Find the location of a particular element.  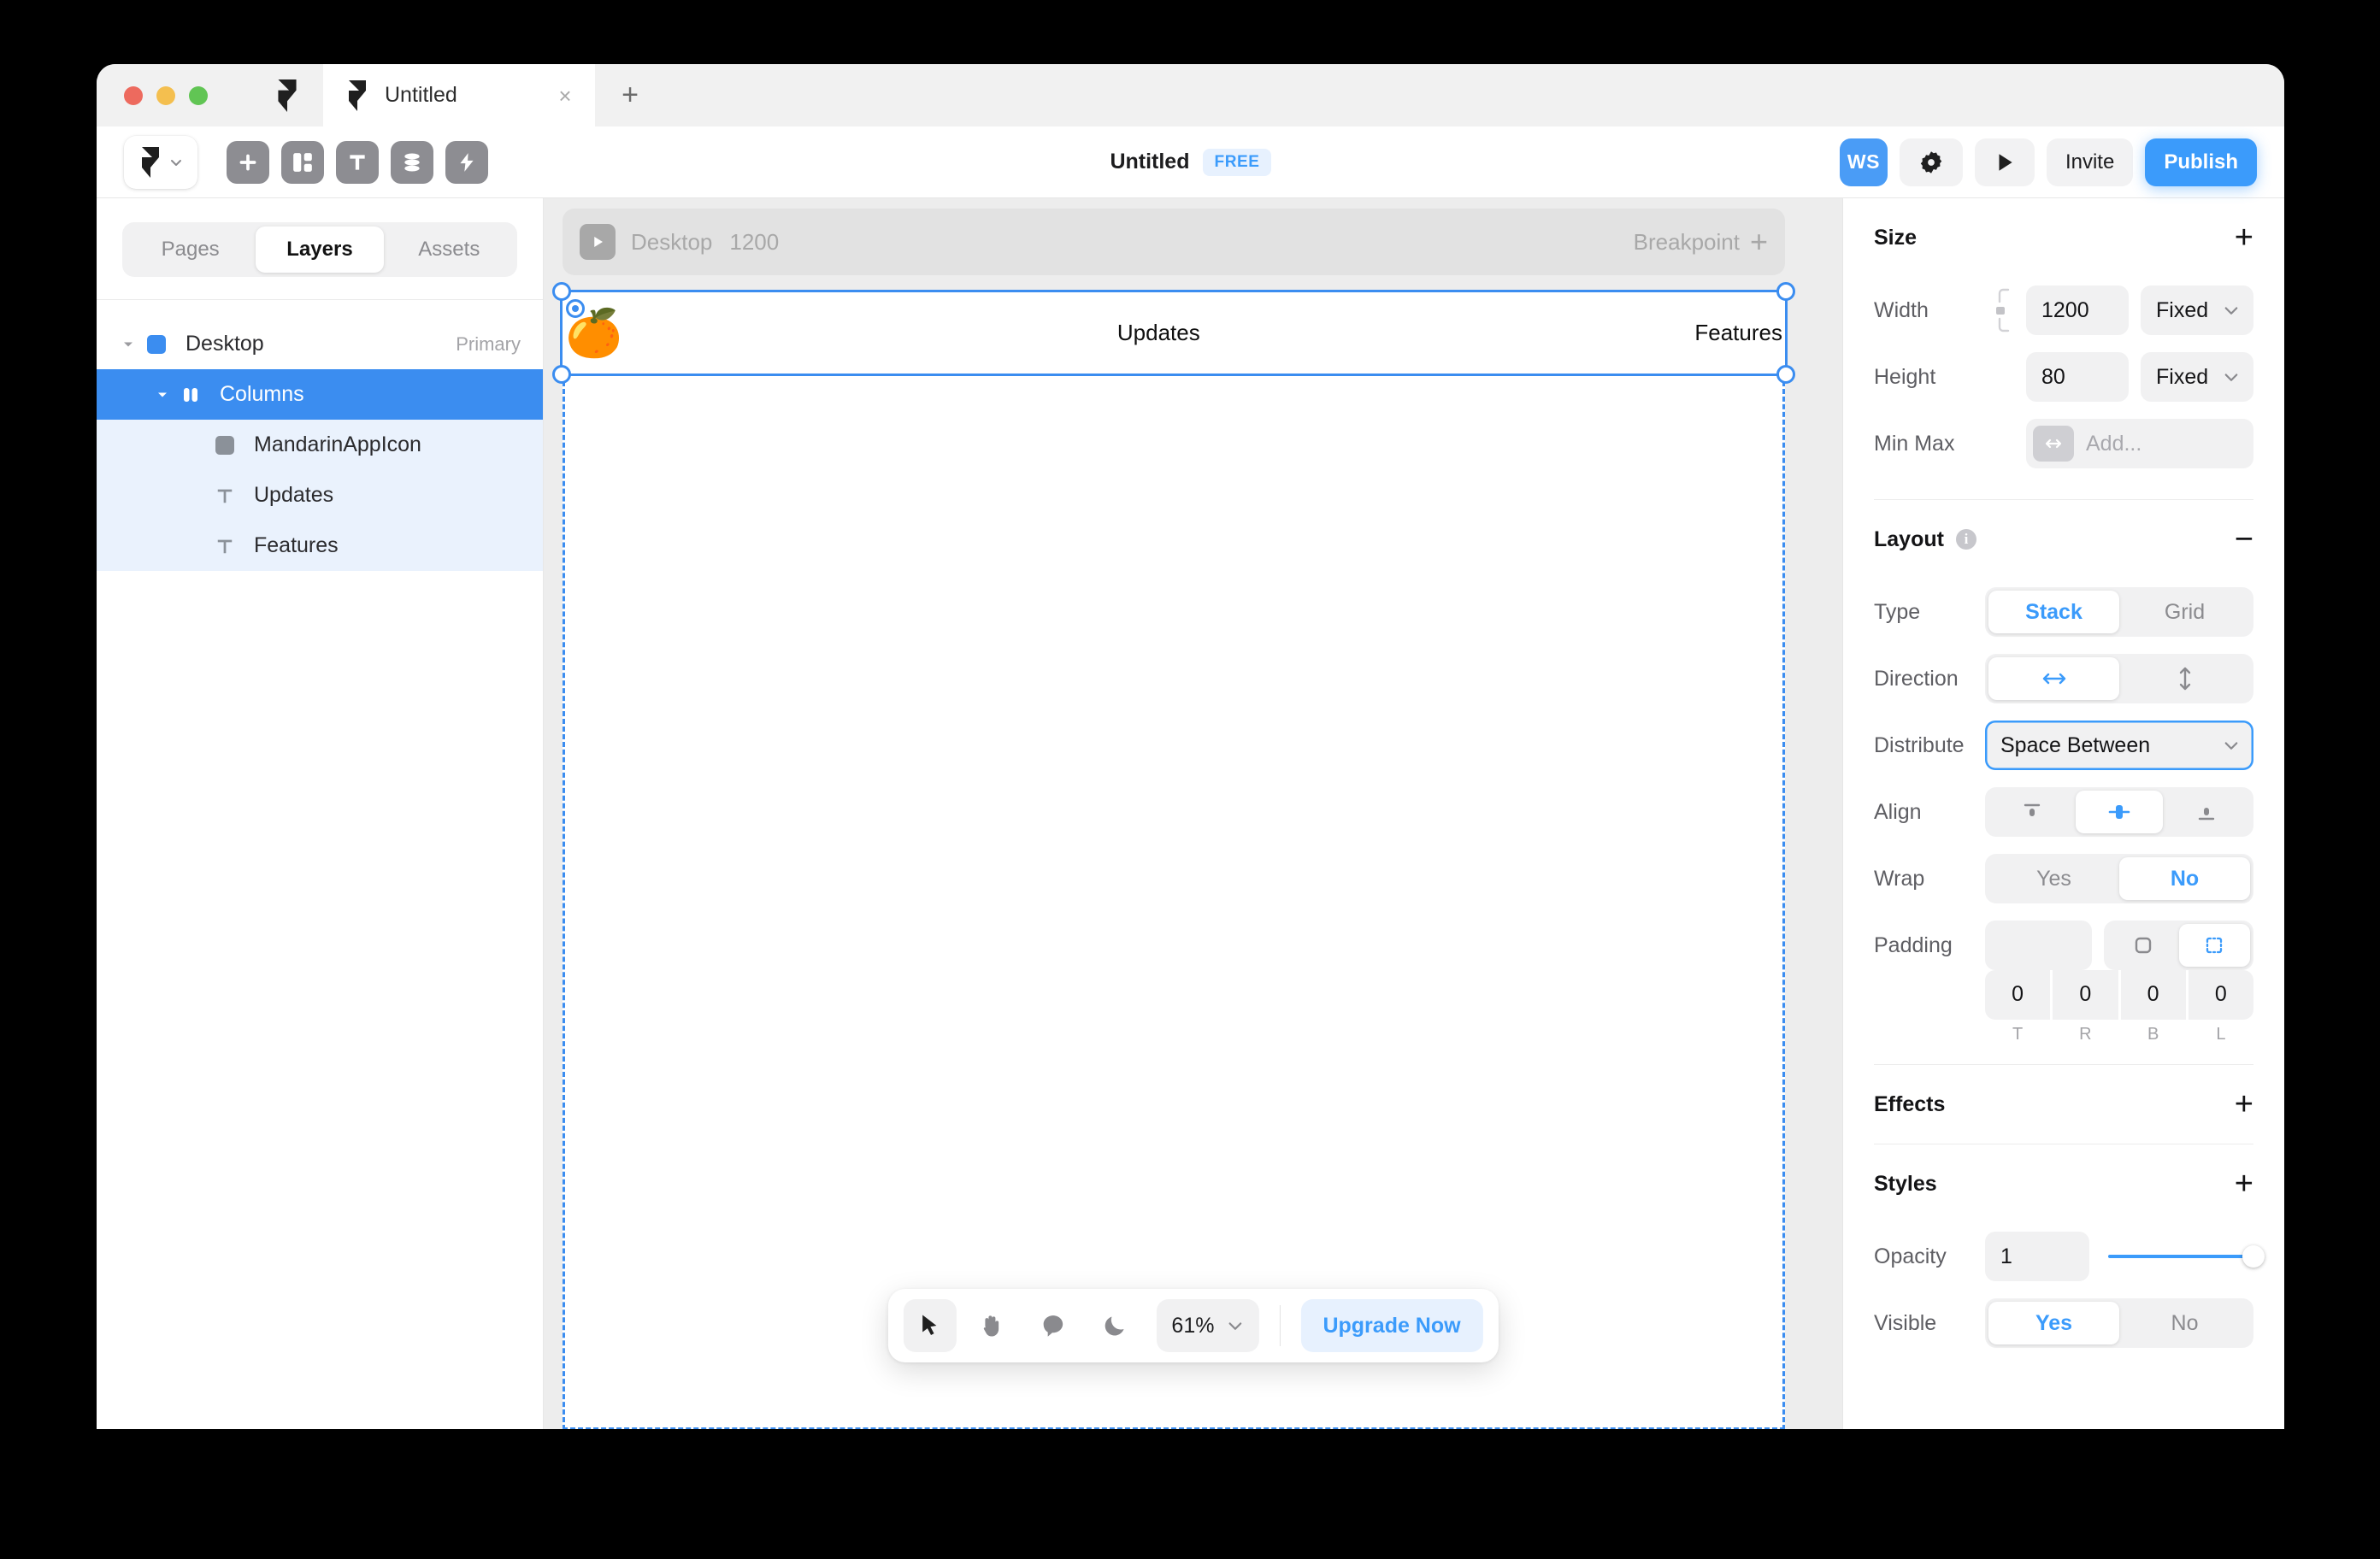

insert-icon is located at coordinates (248, 162).